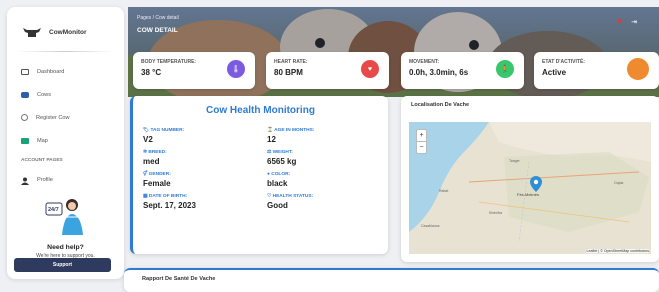  What do you see at coordinates (32, 32) in the screenshot?
I see `cow-logo-icon` at bounding box center [32, 32].